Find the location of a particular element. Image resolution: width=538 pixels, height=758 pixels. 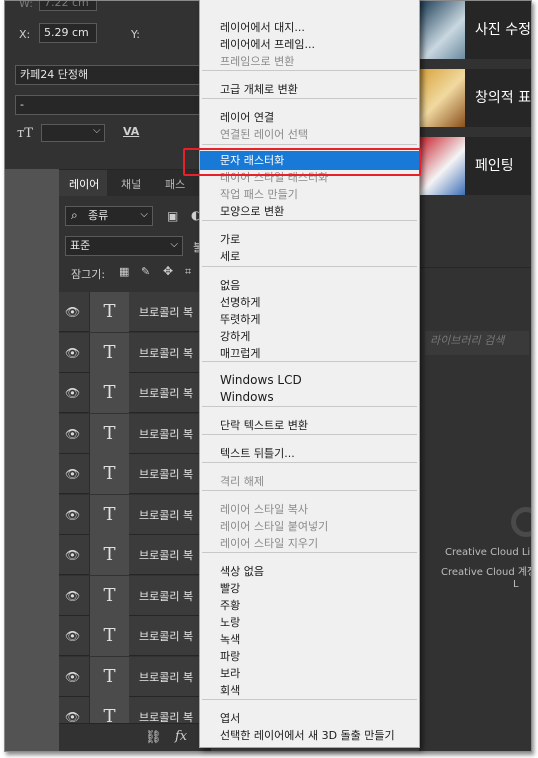

menu-item: 주황 is located at coordinates (309, 605).